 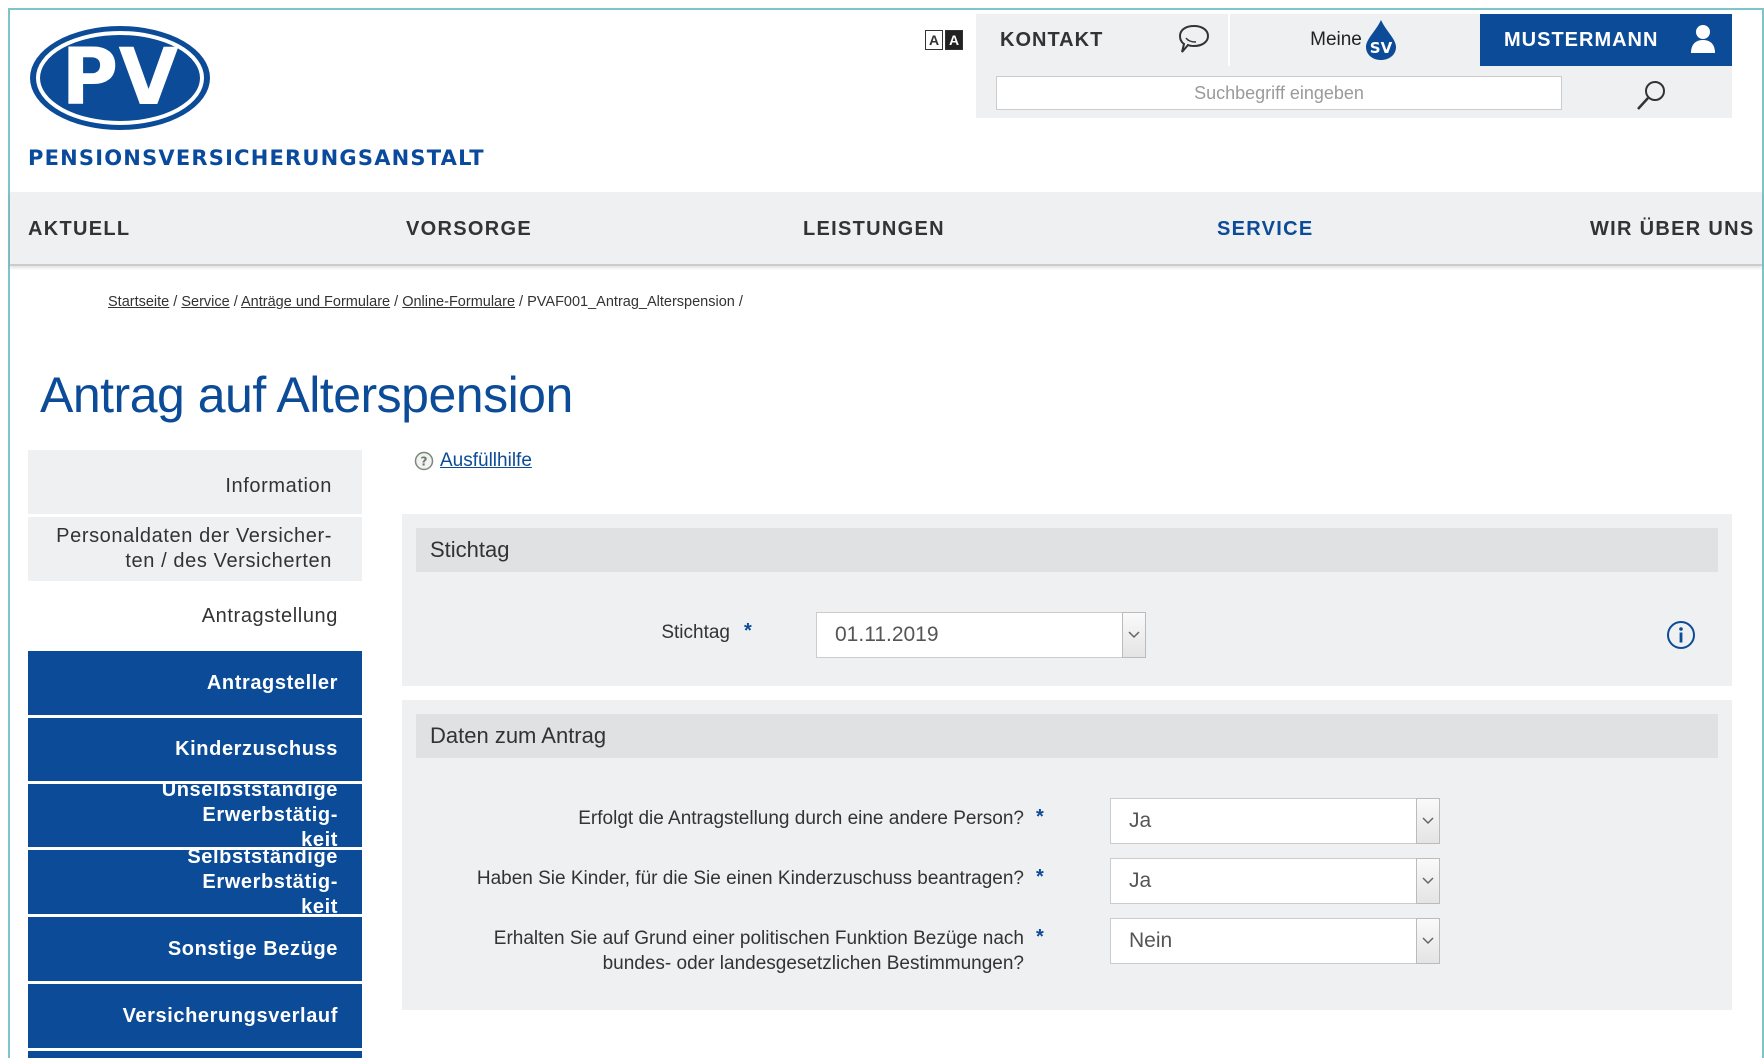 I want to click on sidebar-item-unselbststaendige: Unselbstständige Erwerbstätig- keit, so click(x=195, y=815).